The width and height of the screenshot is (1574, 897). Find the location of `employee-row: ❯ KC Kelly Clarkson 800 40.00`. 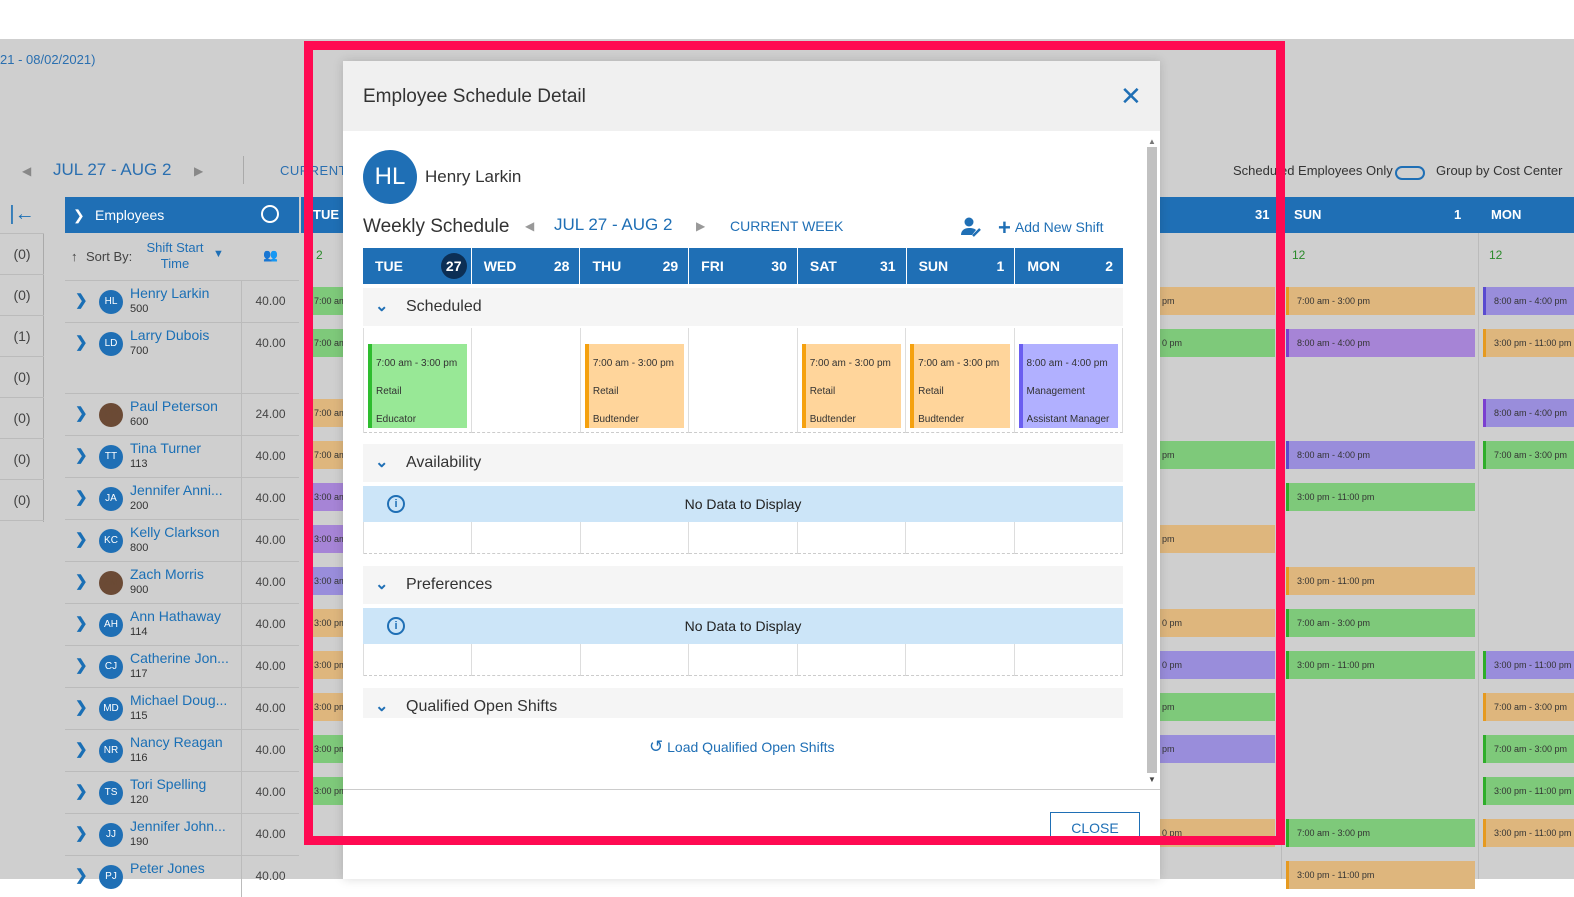

employee-row: ❯ KC Kelly Clarkson 800 40.00 is located at coordinates (182, 540).